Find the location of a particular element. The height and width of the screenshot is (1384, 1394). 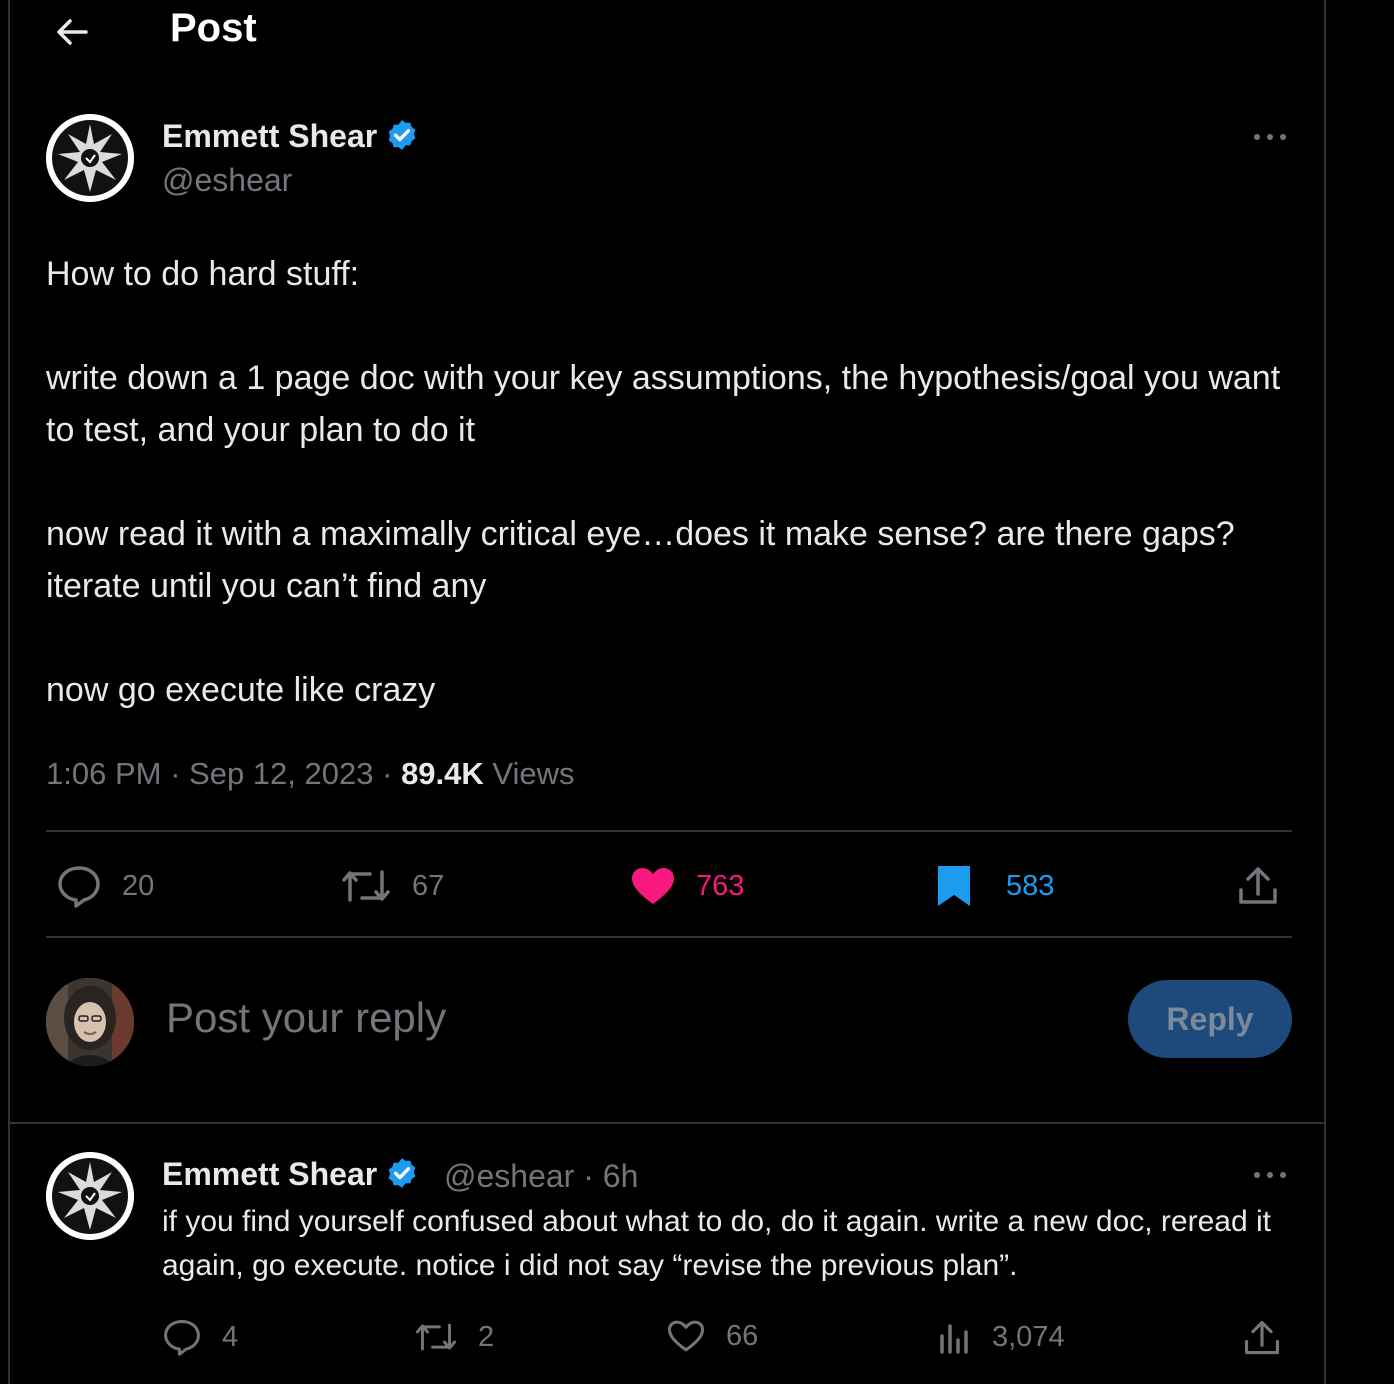

repost-action: 67 is located at coordinates (392, 886).